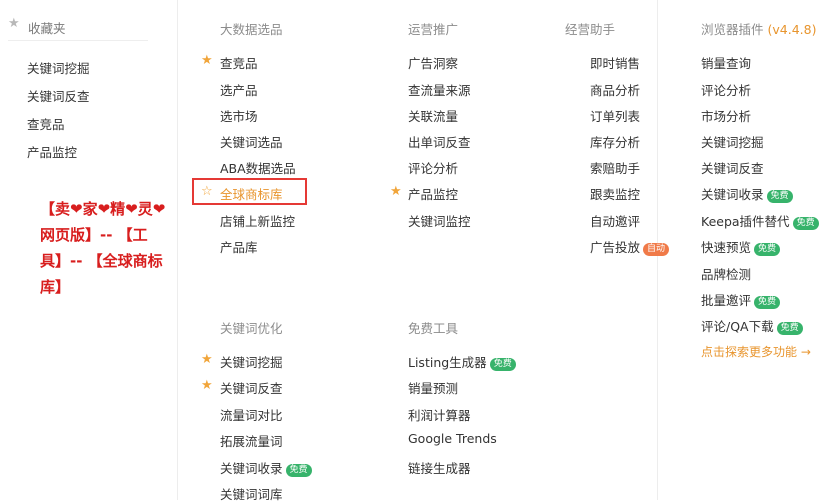 The image size is (839, 503). Describe the element at coordinates (433, 167) in the screenshot. I see `menu-item-review-analysis: 评论分析` at that location.